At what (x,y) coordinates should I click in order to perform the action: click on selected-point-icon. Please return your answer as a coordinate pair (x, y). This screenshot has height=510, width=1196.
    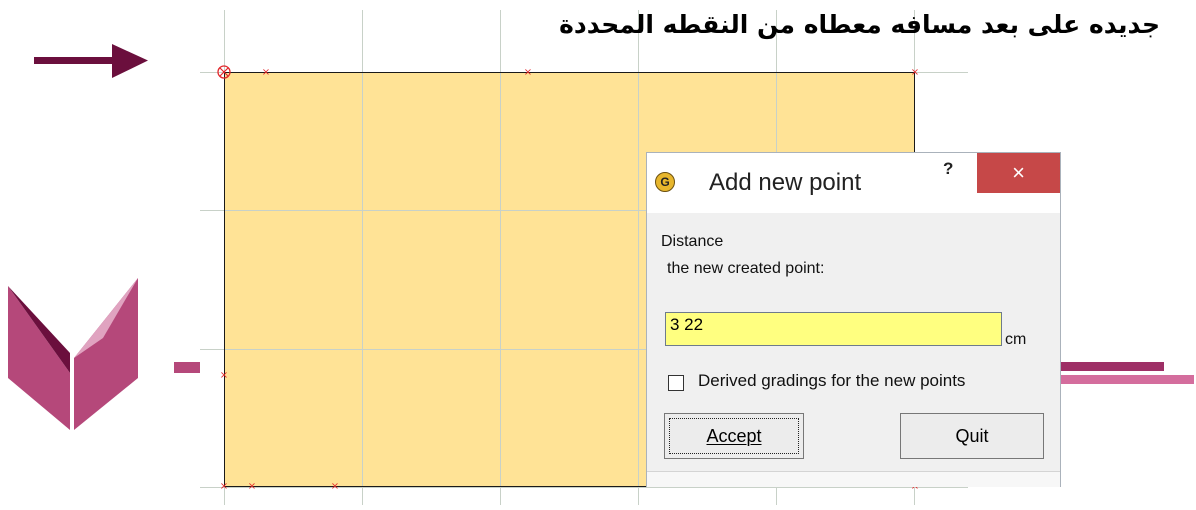
    Looking at the image, I should click on (224, 72).